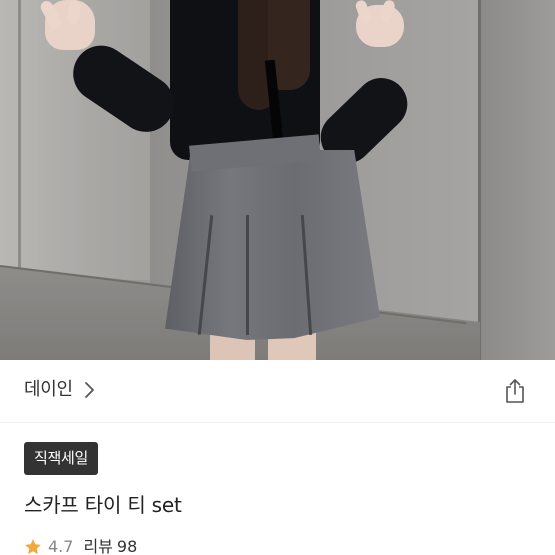 The height and width of the screenshot is (555, 555). I want to click on model-skirt, so click(272, 245).